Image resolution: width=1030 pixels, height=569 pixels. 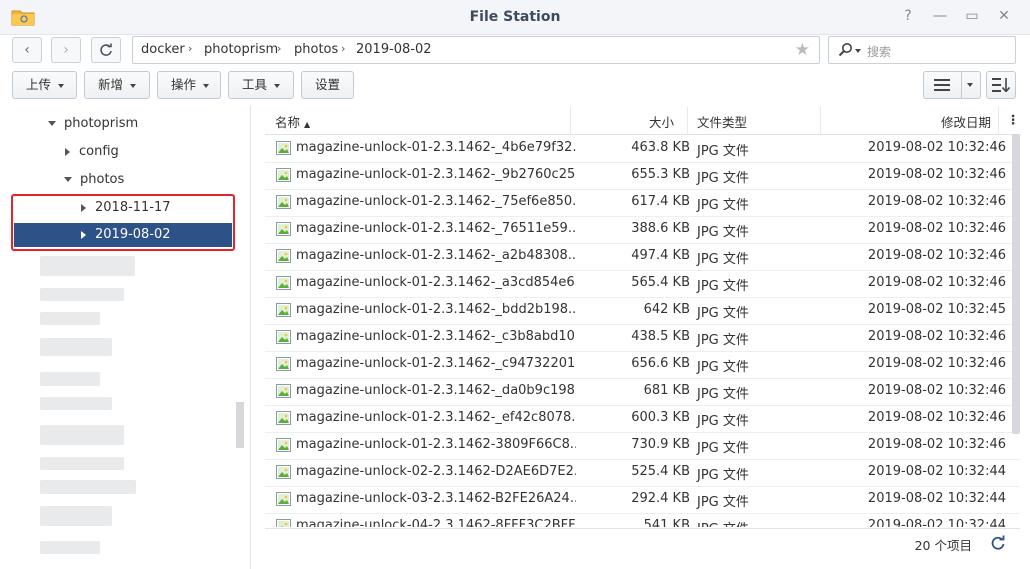 I want to click on column-label: 名称, so click(x=288, y=122).